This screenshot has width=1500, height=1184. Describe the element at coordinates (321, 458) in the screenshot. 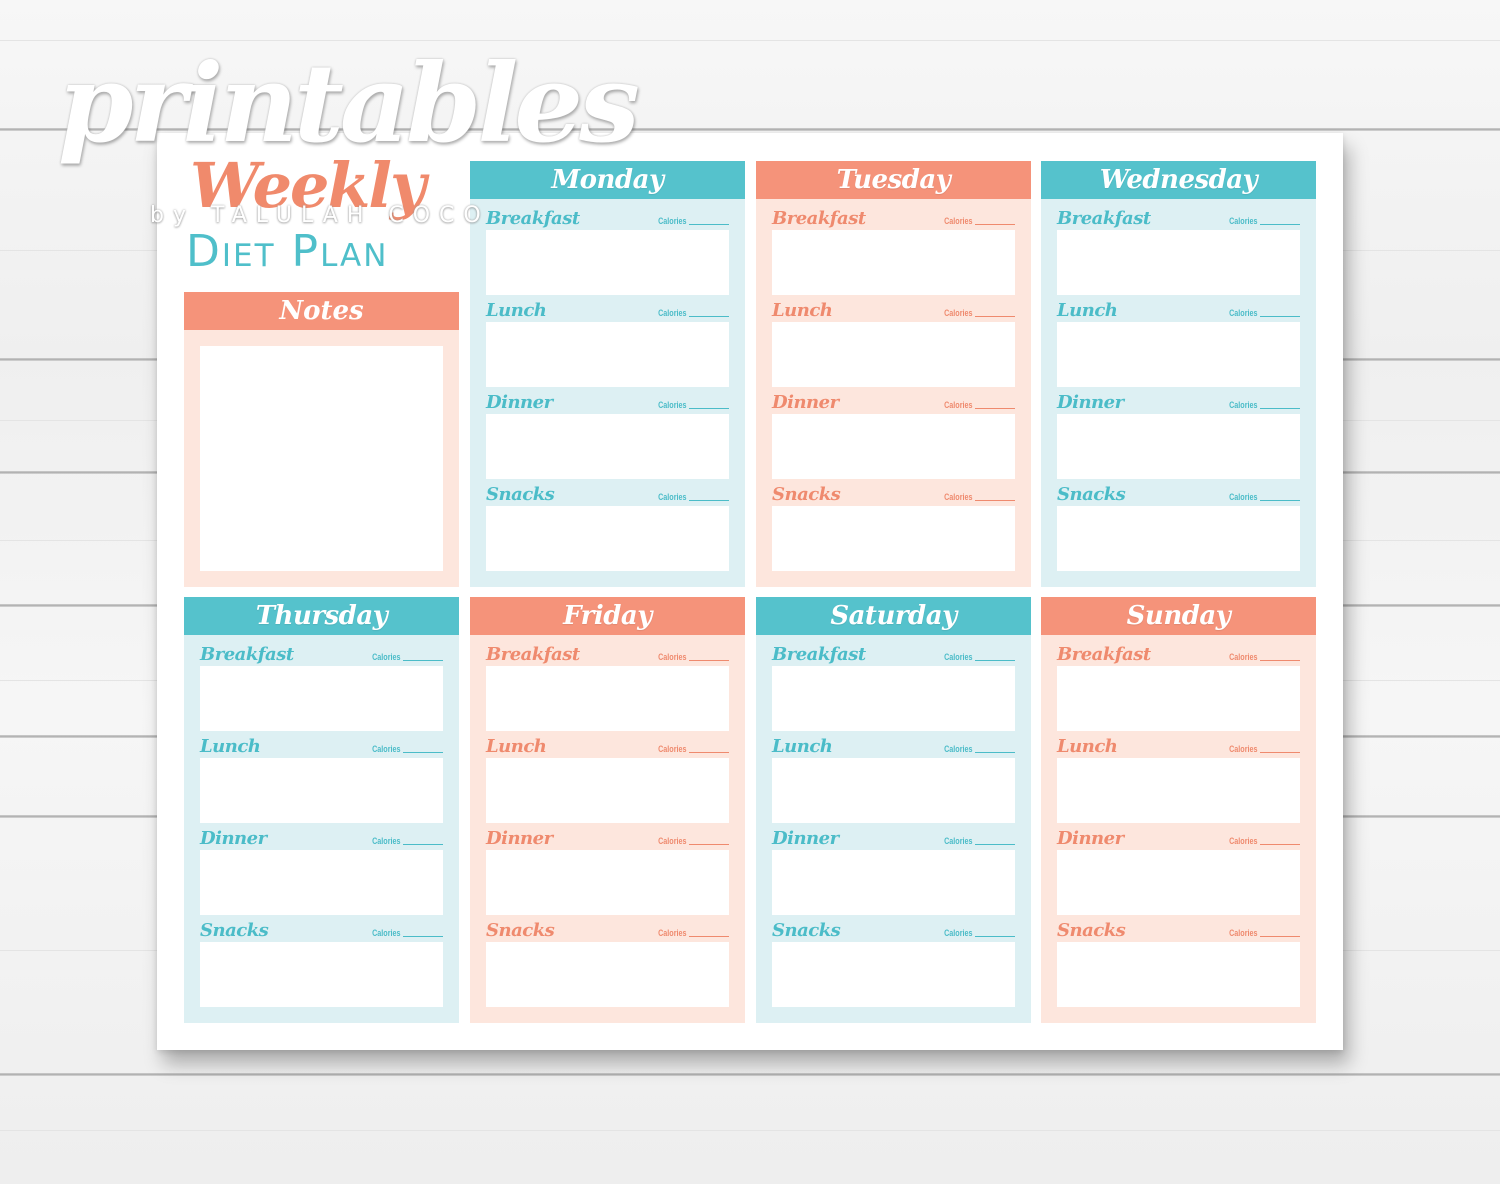

I see `notes-writing-area` at that location.